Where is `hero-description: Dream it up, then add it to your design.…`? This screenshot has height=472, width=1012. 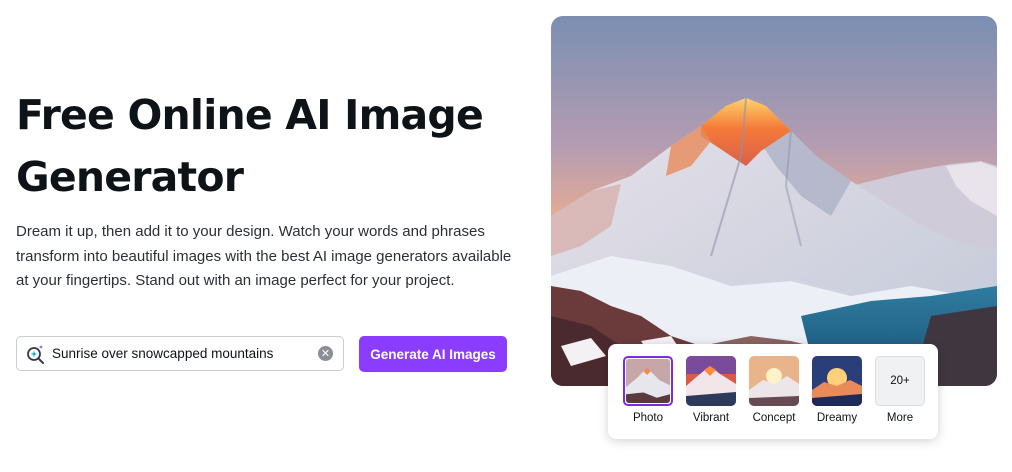
hero-description: Dream it up, then add it to your design.… is located at coordinates (264, 256).